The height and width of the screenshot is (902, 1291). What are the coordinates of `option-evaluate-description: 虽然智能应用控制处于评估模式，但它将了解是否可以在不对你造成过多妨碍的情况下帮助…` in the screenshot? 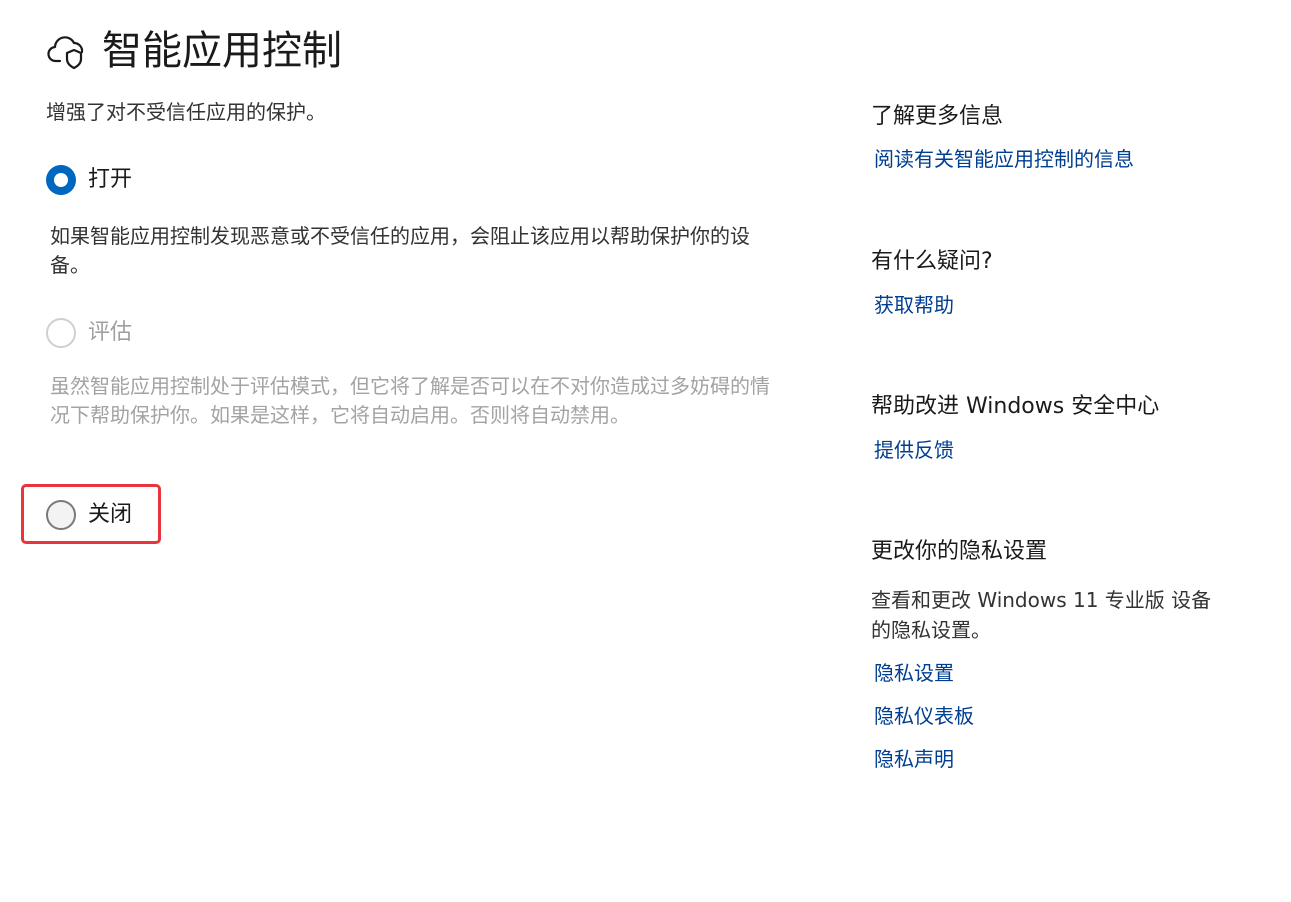 It's located at (410, 400).